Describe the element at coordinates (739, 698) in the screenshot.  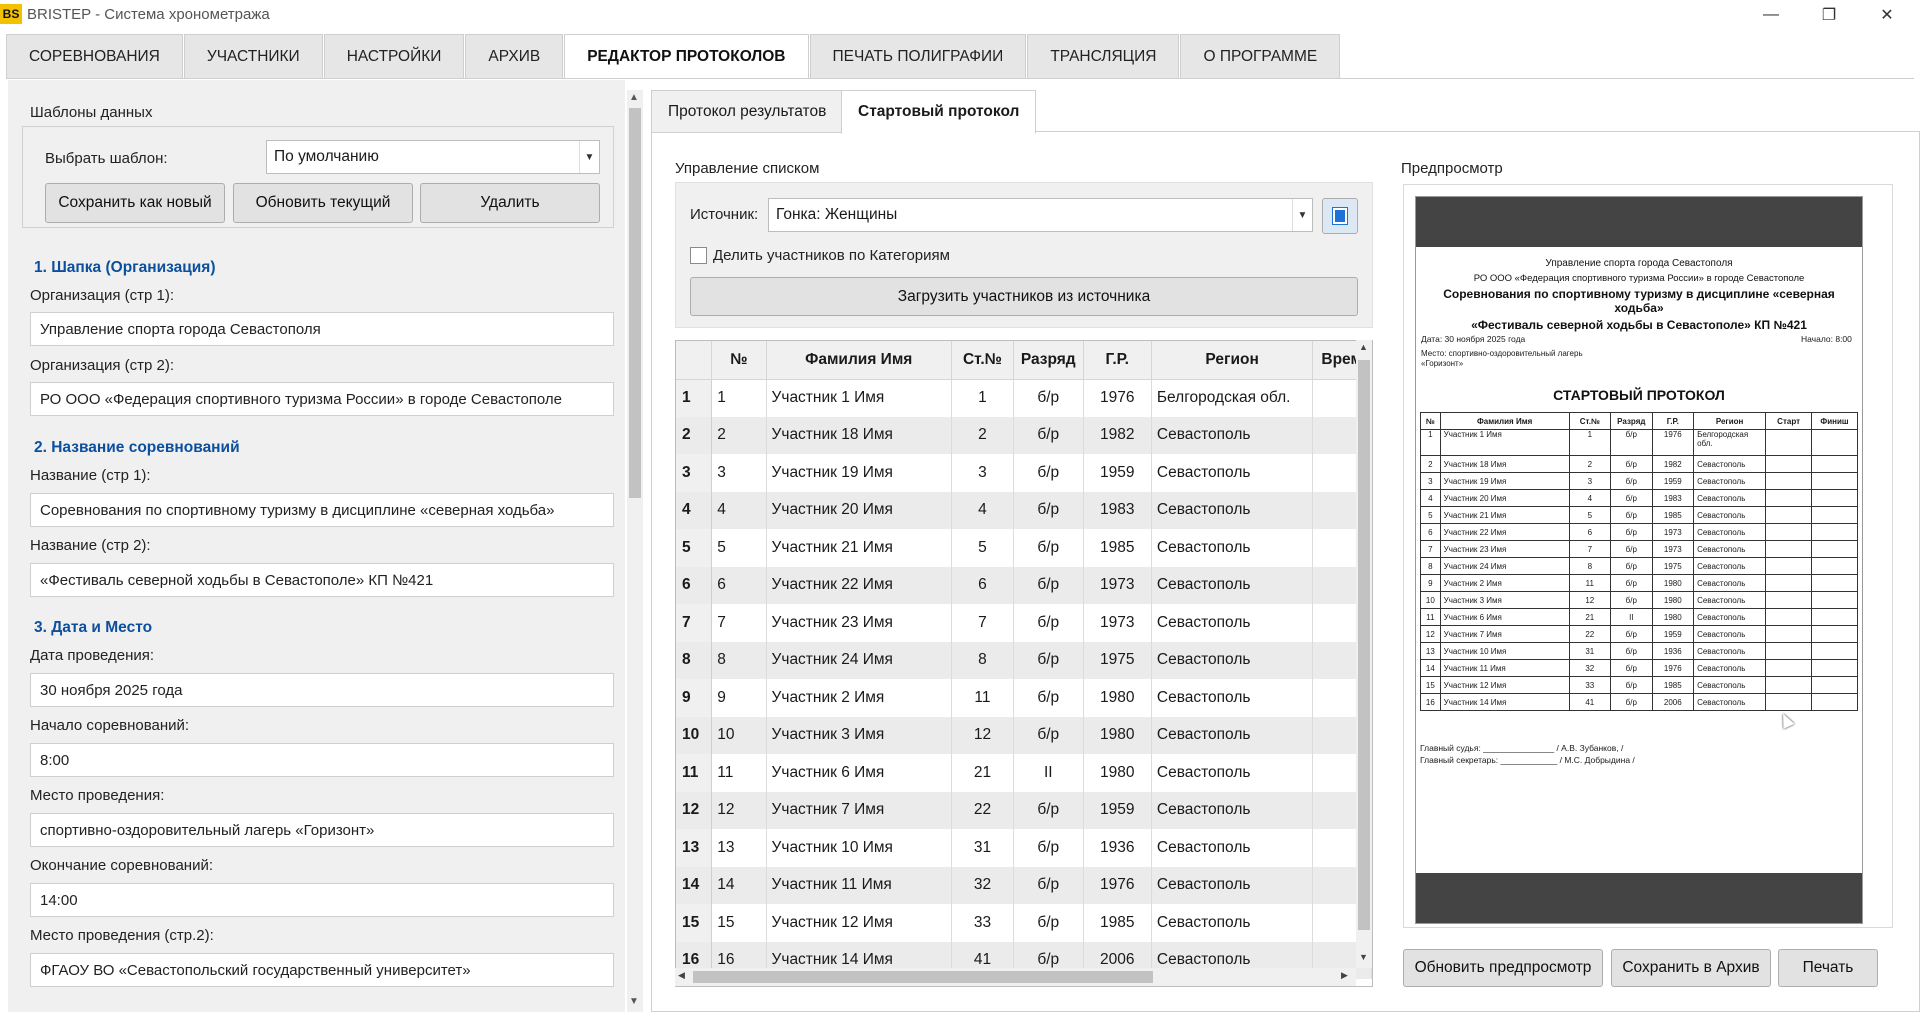
I see `cell-number: 9` at that location.